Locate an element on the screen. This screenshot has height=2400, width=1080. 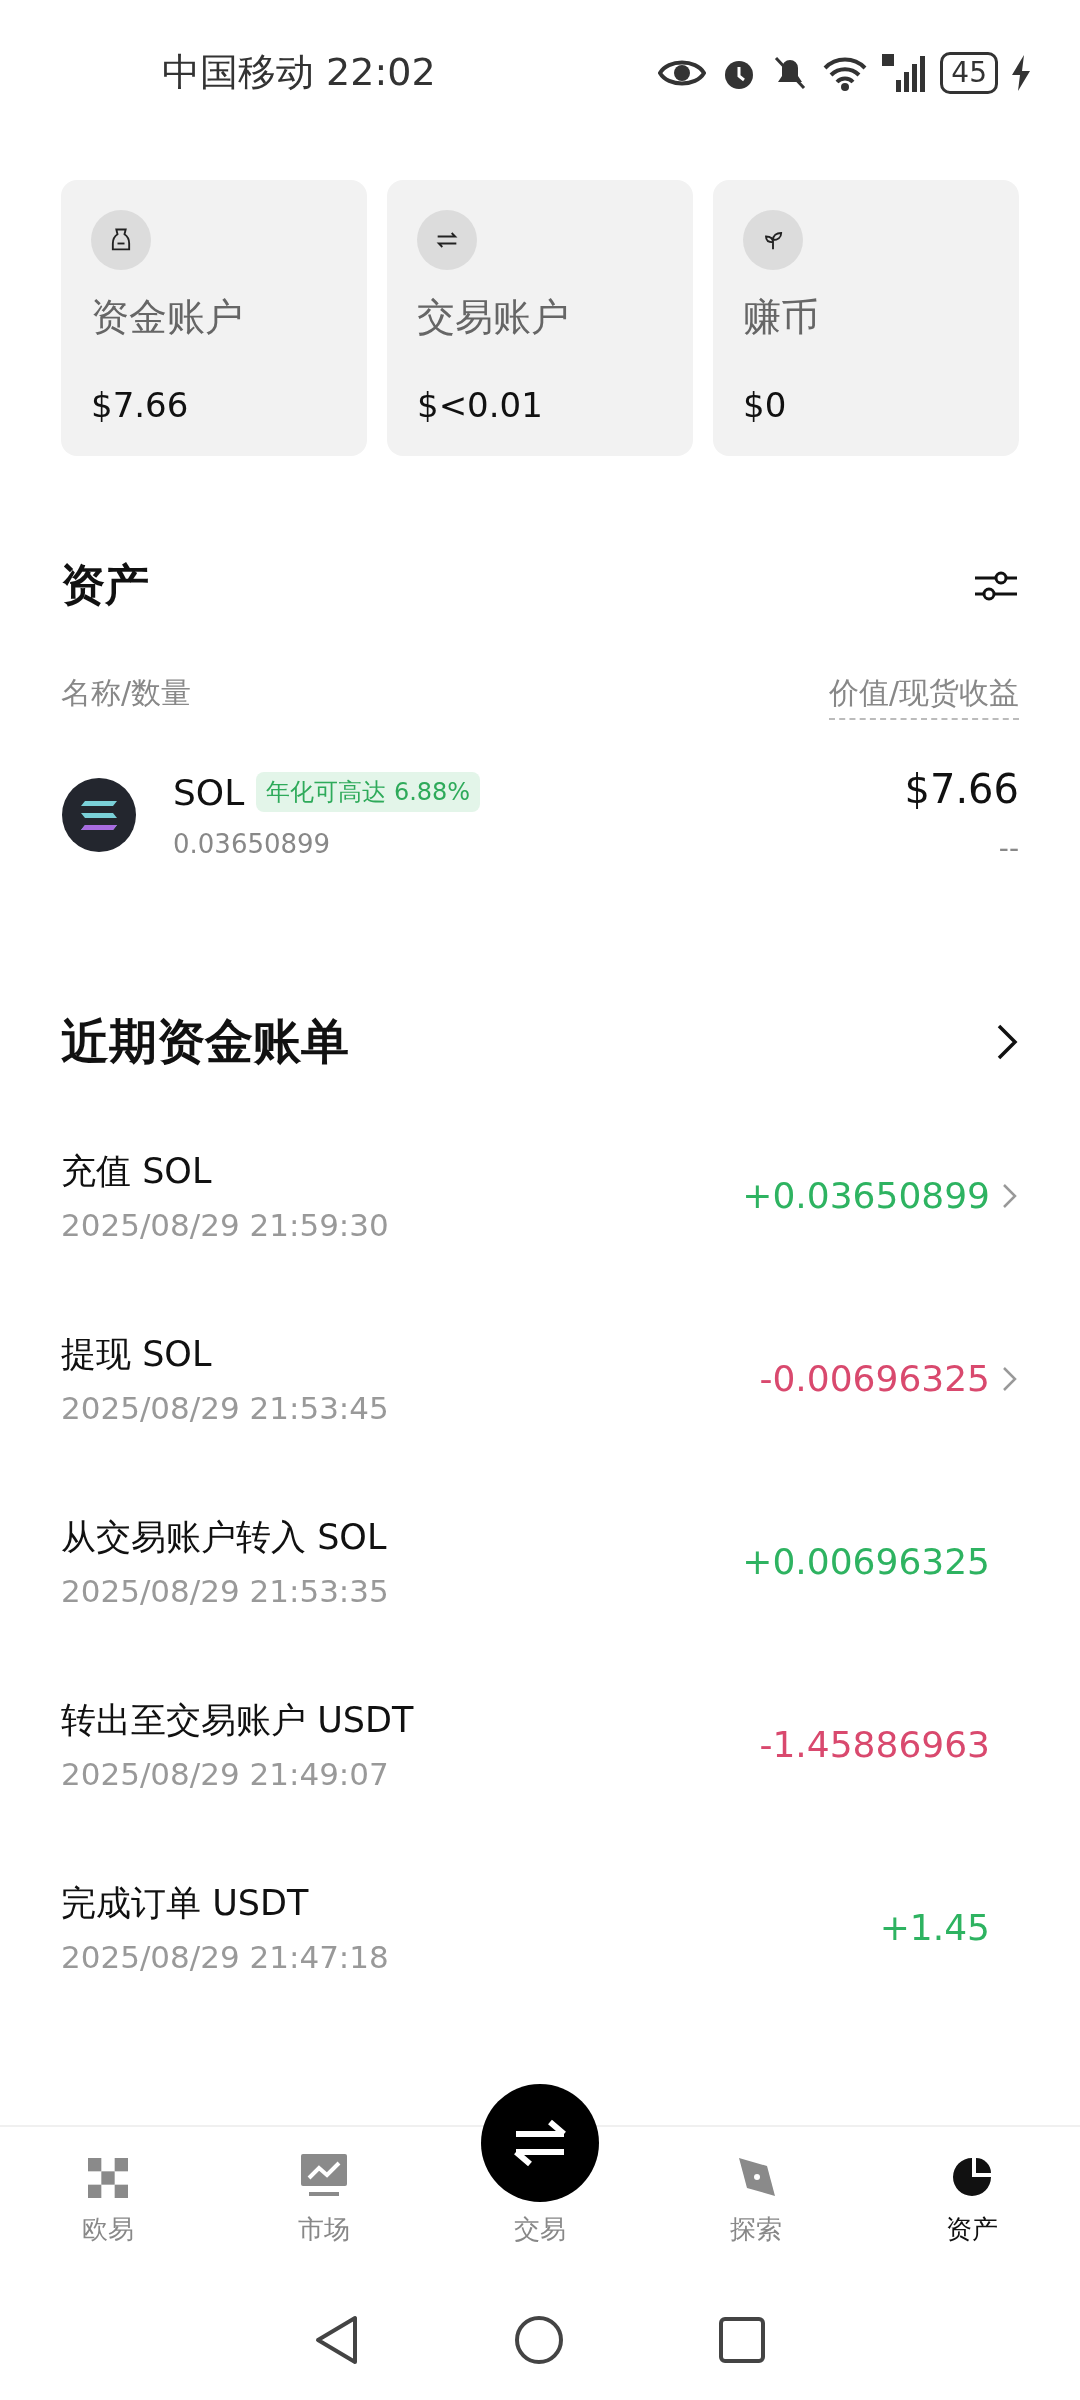
tab-label: 市场 is located at coordinates (324, 2229).